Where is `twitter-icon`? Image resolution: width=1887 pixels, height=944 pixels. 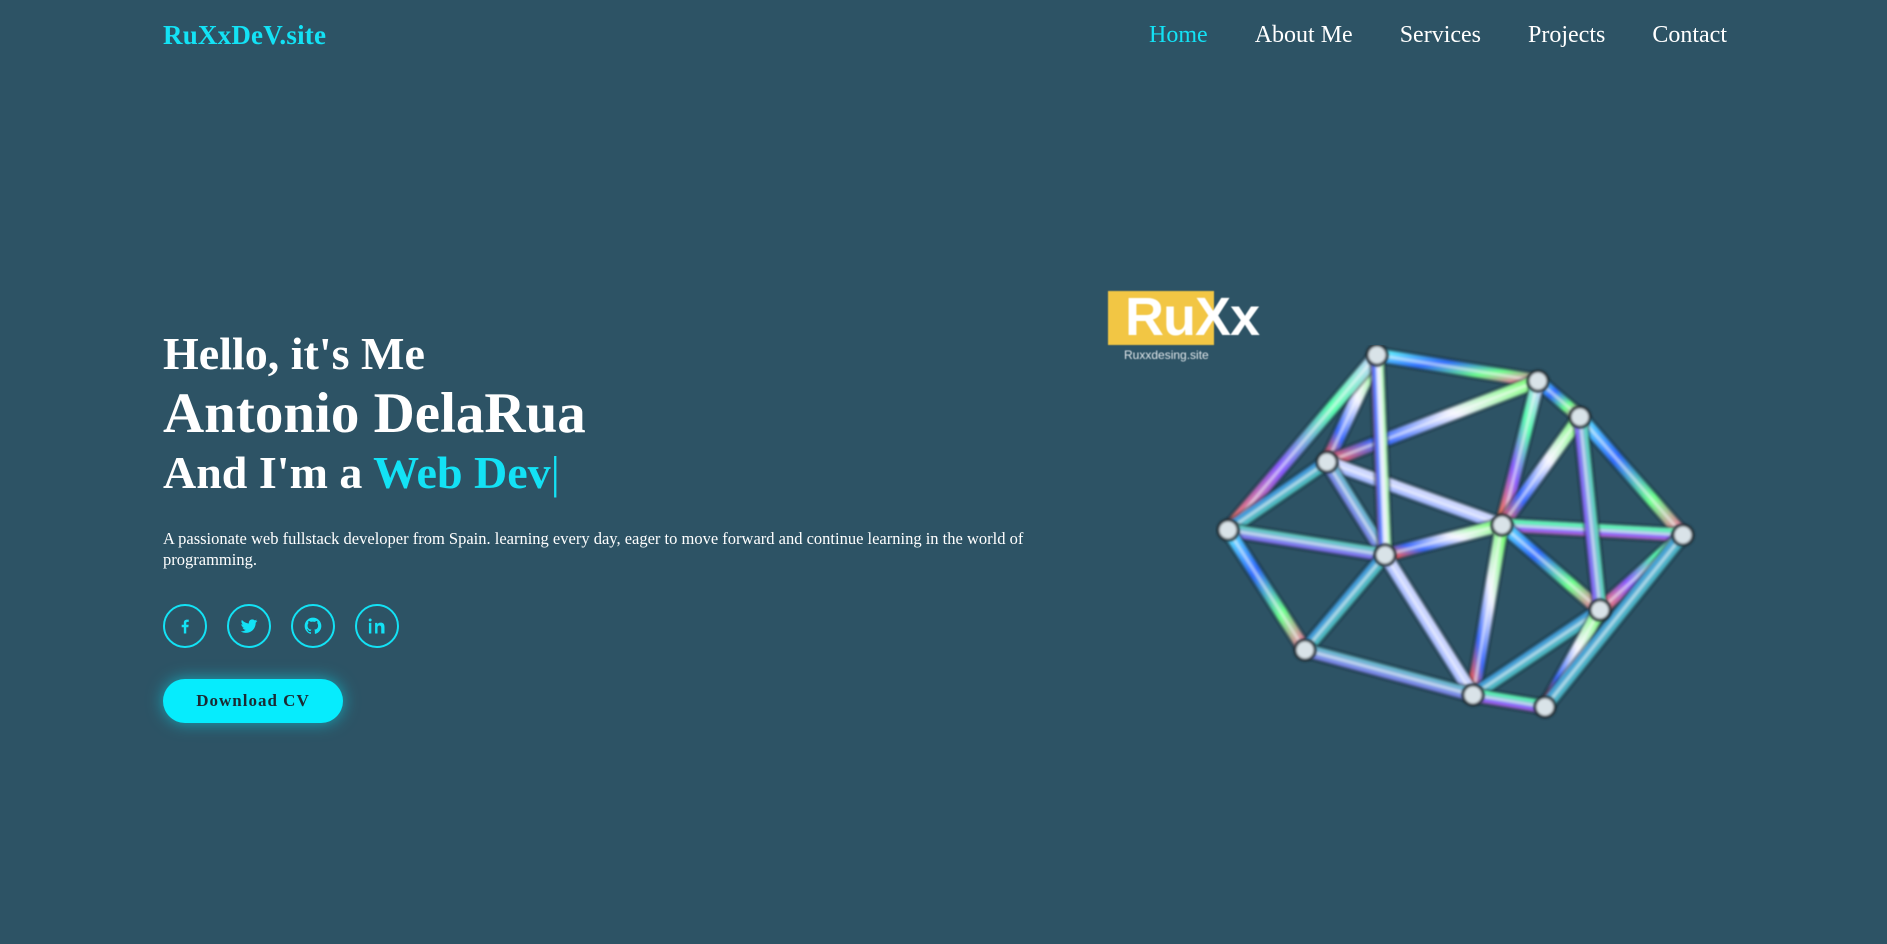 twitter-icon is located at coordinates (249, 626).